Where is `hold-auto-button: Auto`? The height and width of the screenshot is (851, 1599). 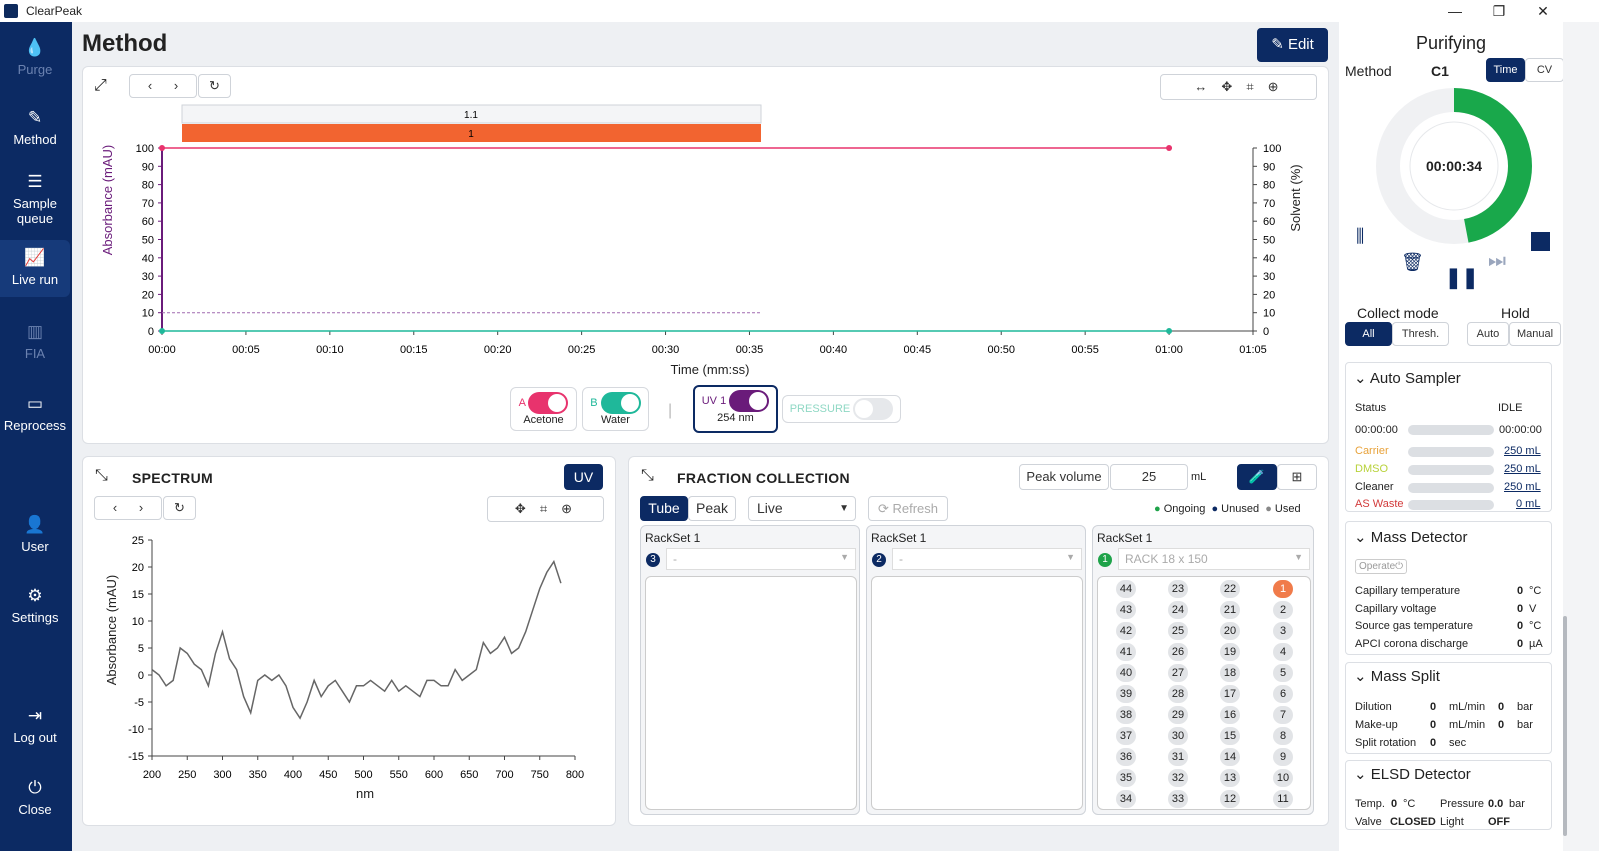 hold-auto-button: Auto is located at coordinates (1488, 334).